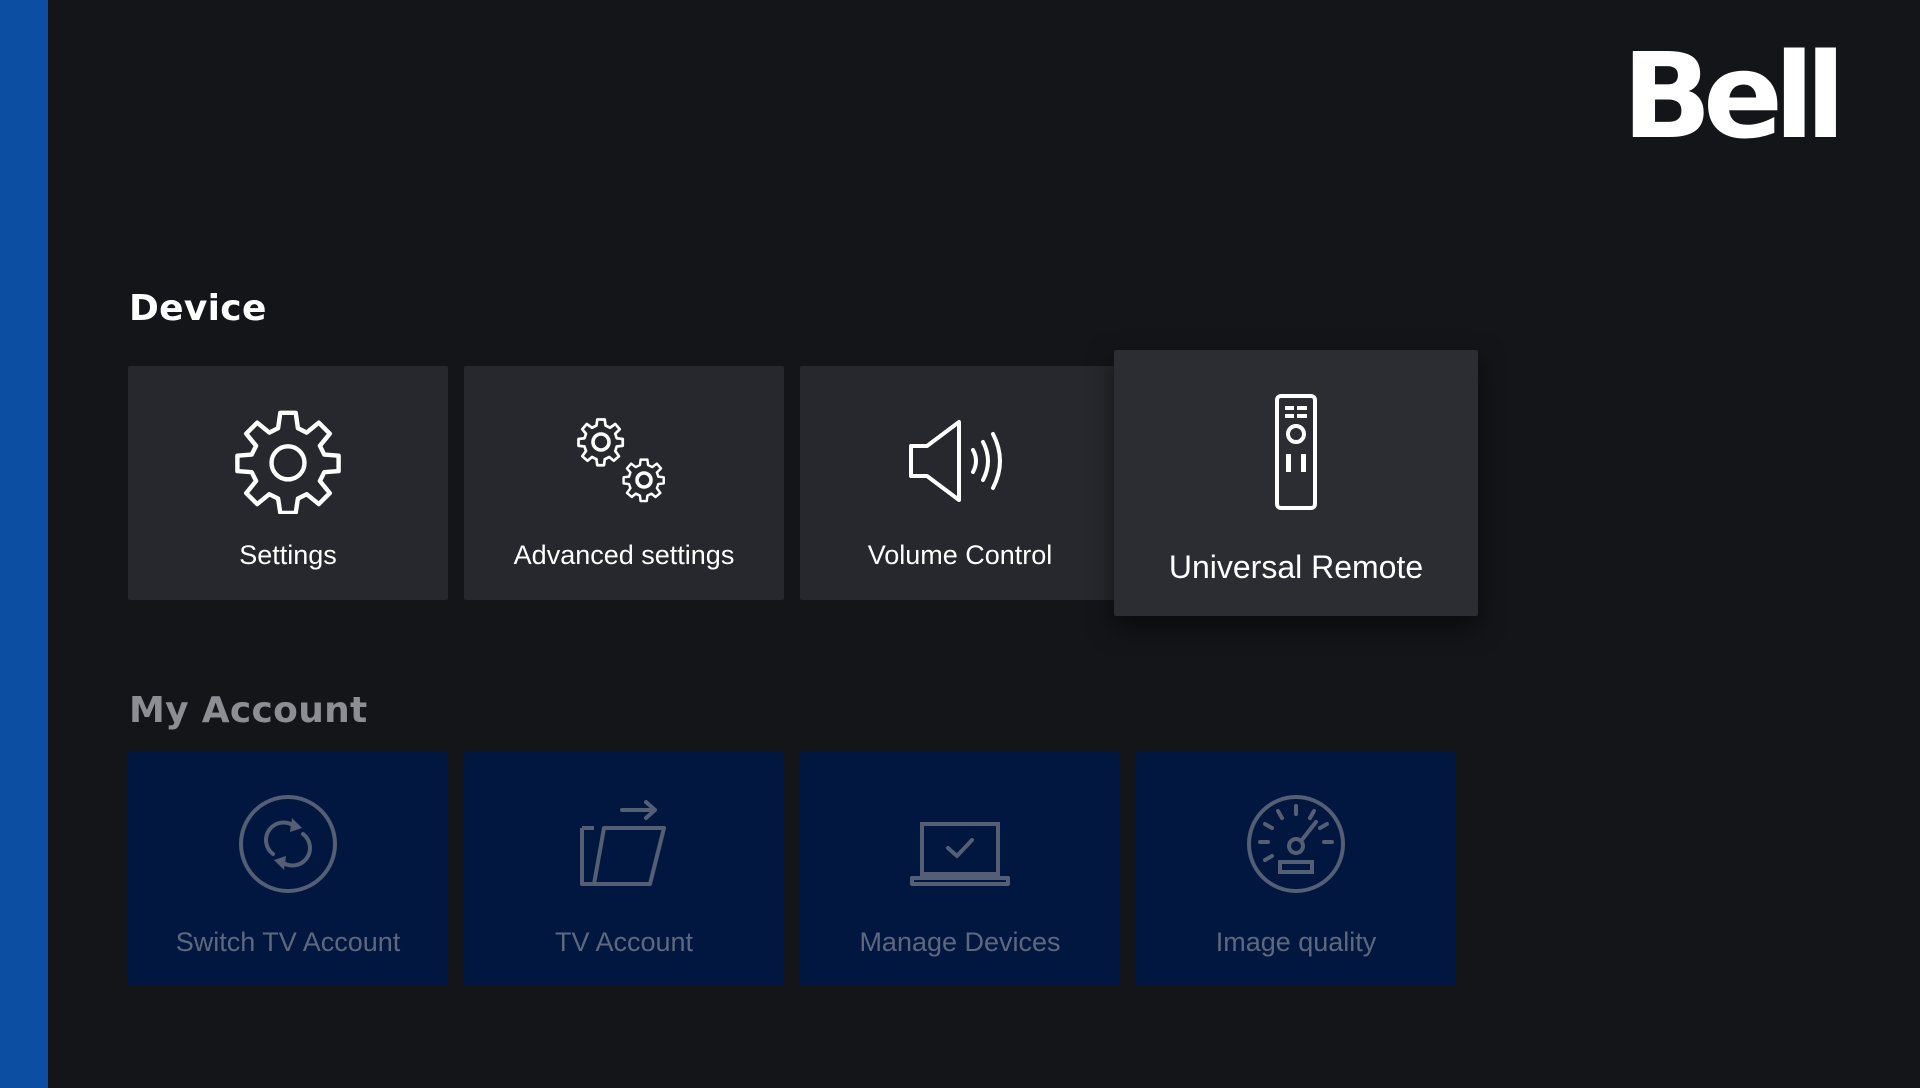  I want to click on folder-export-icon, so click(623, 843).